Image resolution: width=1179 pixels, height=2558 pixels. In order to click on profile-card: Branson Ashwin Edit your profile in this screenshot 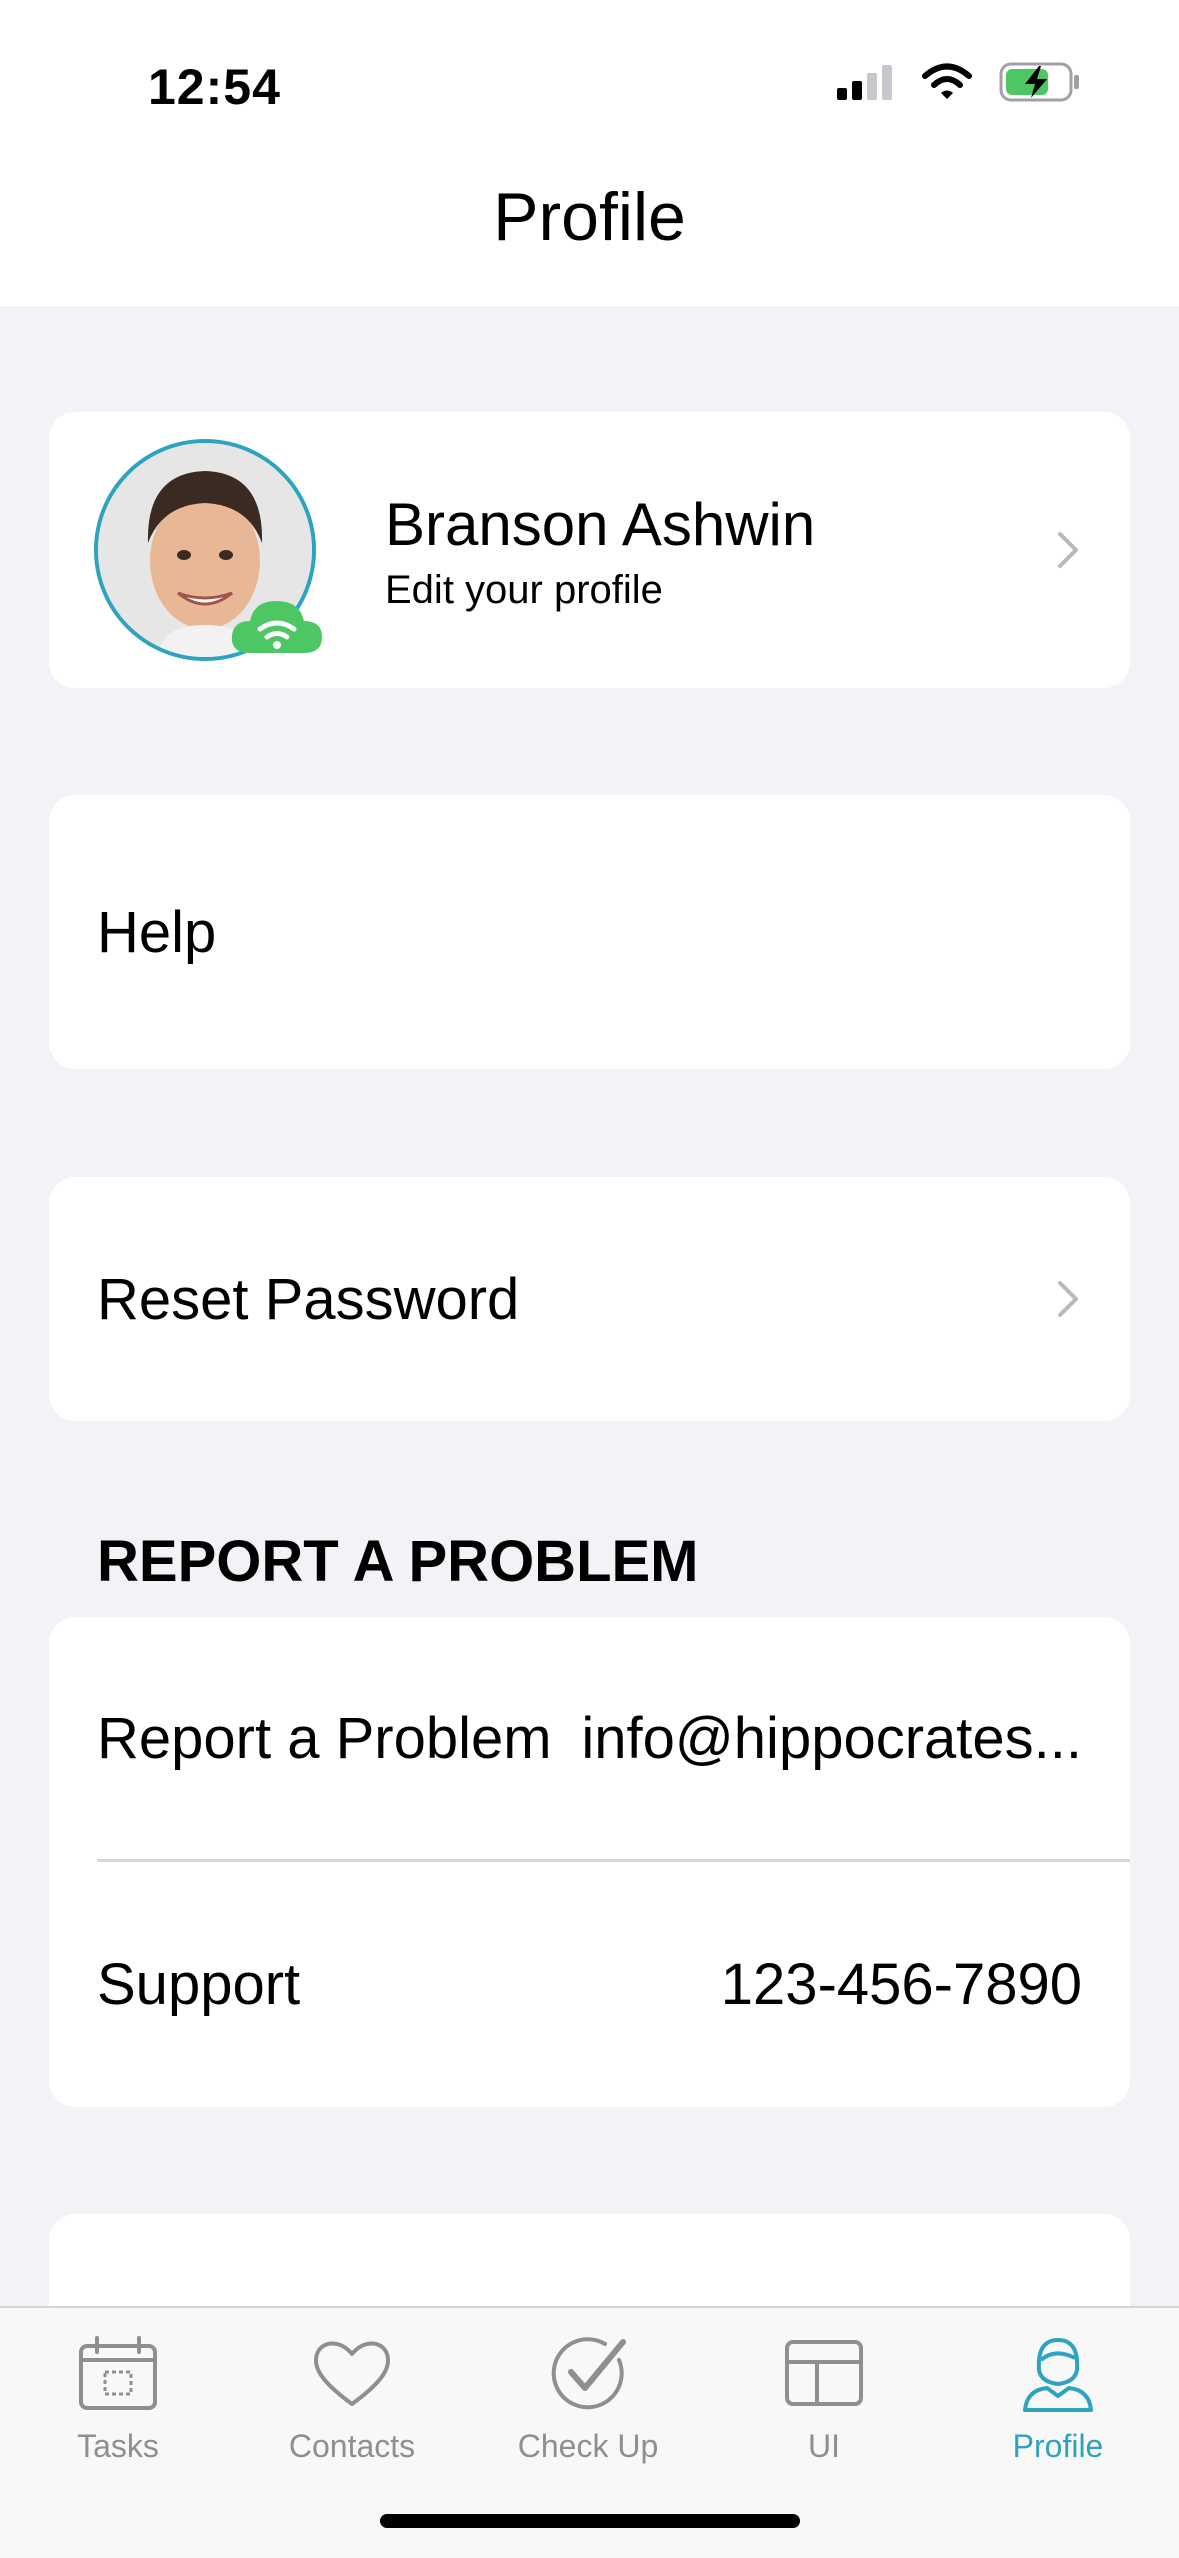, I will do `click(589, 550)`.